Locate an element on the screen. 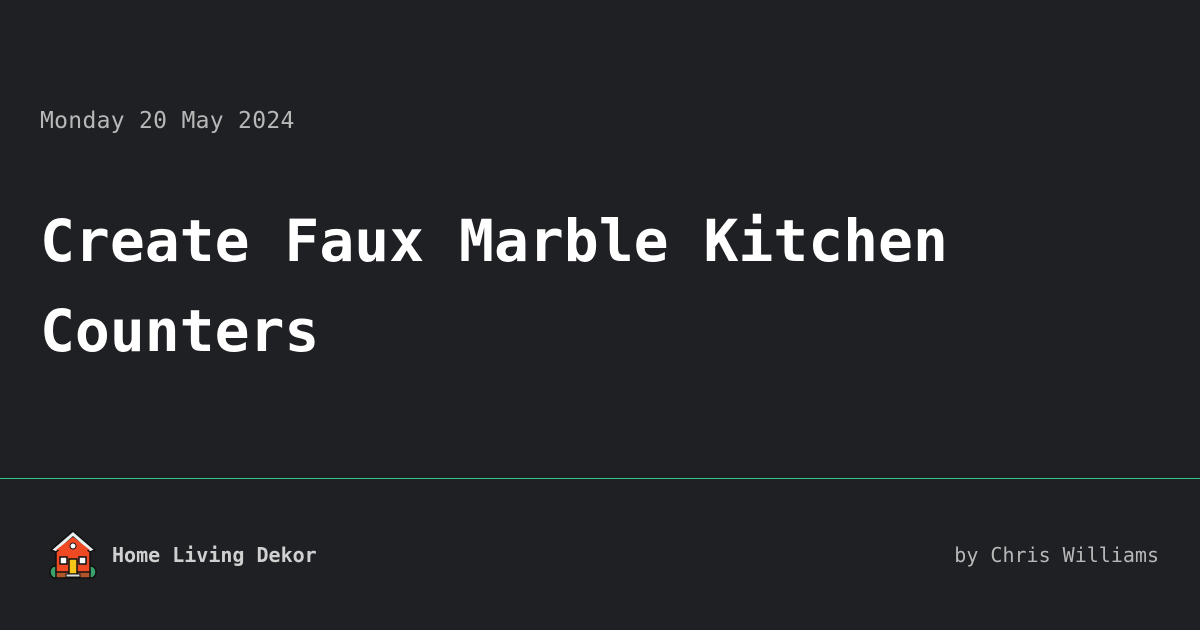  site-name: Home Living Dekor is located at coordinates (214, 555).